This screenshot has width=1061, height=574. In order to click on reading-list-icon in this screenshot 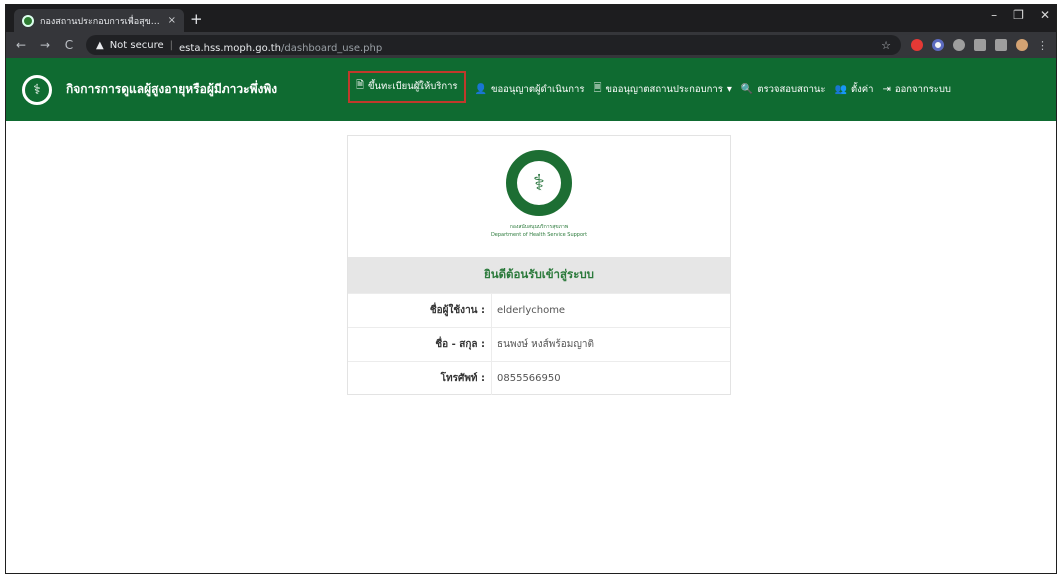, I will do `click(1001, 45)`.